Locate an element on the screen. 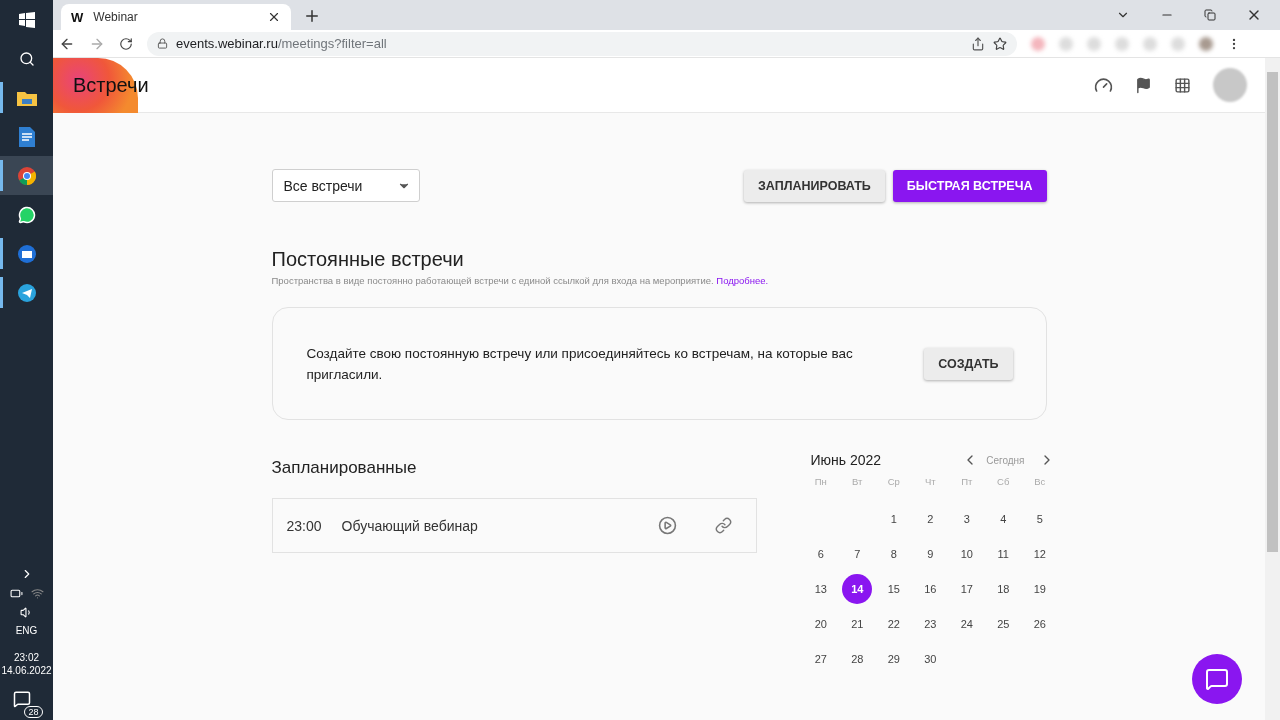  calendar-day: 2 is located at coordinates (930, 519).